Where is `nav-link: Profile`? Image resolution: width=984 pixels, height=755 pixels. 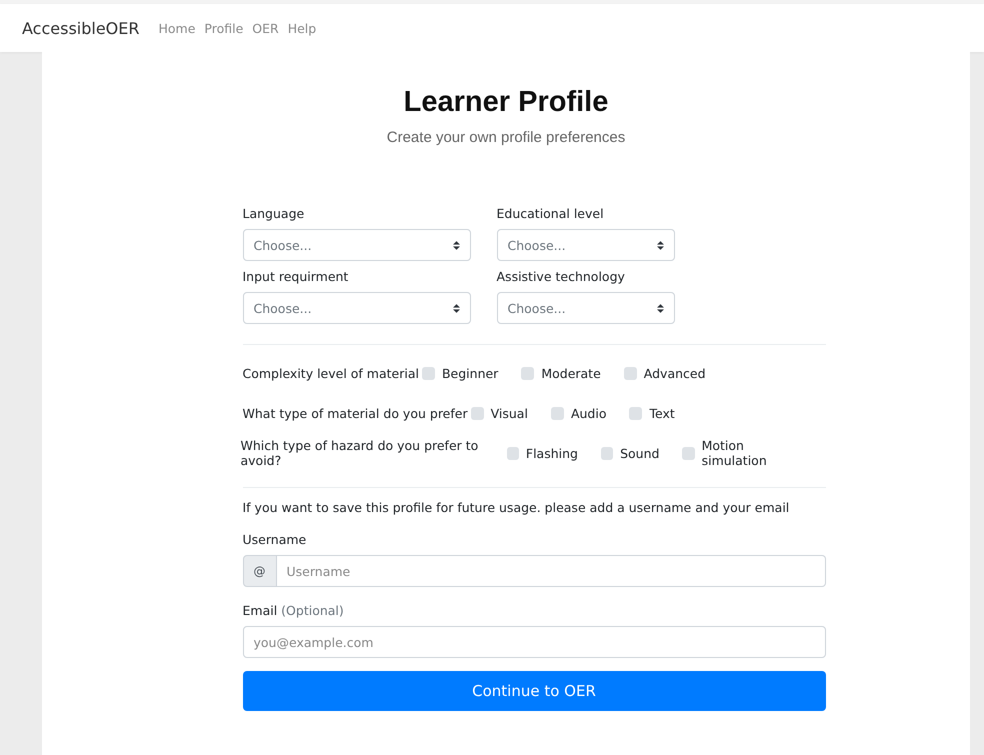 nav-link: Profile is located at coordinates (224, 28).